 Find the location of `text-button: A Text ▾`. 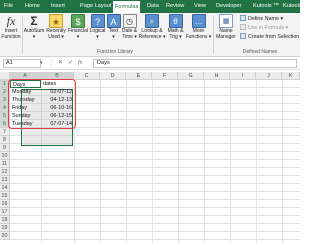

text-button: A Text ▾ is located at coordinates (113, 30).